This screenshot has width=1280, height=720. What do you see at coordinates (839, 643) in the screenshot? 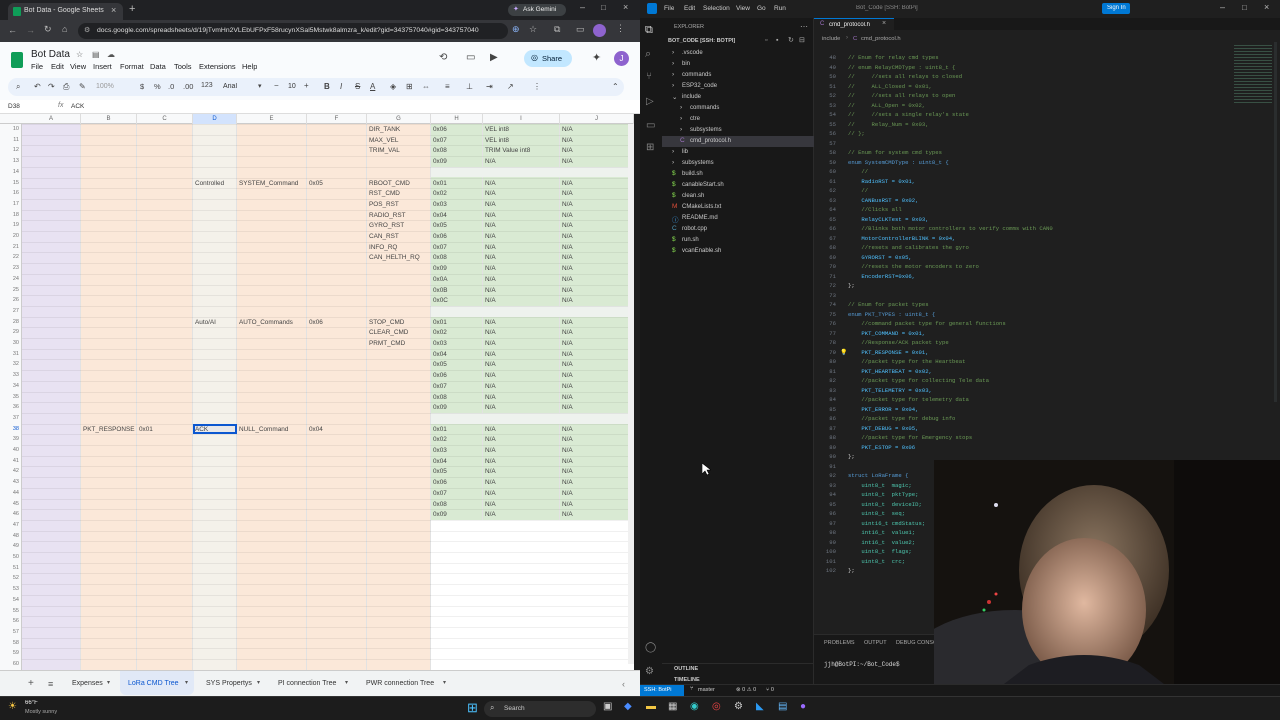
I see `panel-tab-problems: PROBLEMS` at bounding box center [839, 643].